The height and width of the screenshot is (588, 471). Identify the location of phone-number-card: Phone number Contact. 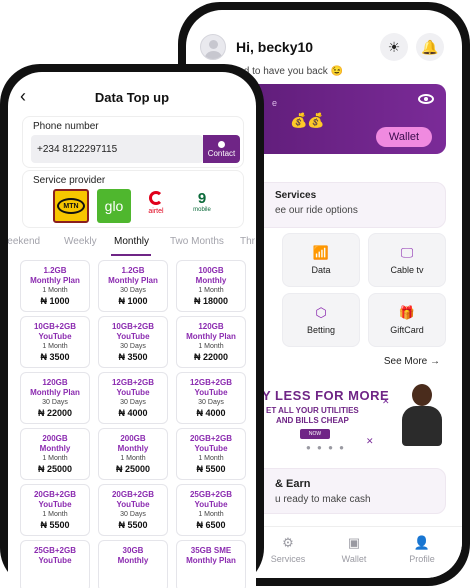
(133, 142).